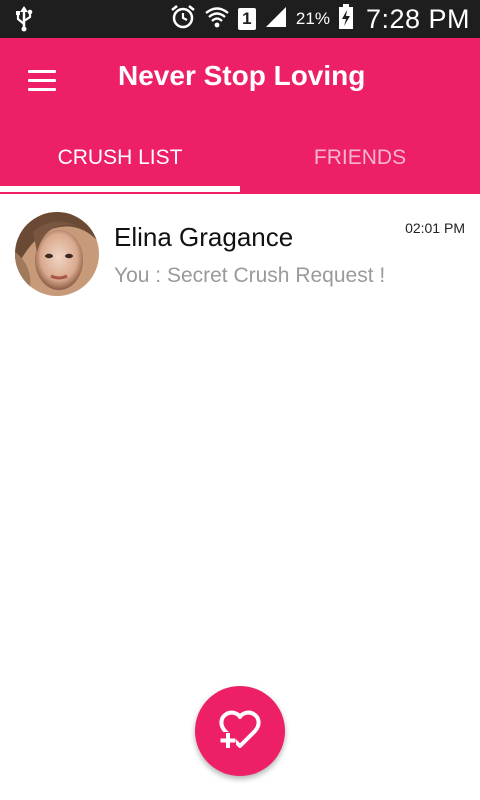 The width and height of the screenshot is (480, 800). I want to click on last-message: You : Secret Crush Request !, so click(250, 275).